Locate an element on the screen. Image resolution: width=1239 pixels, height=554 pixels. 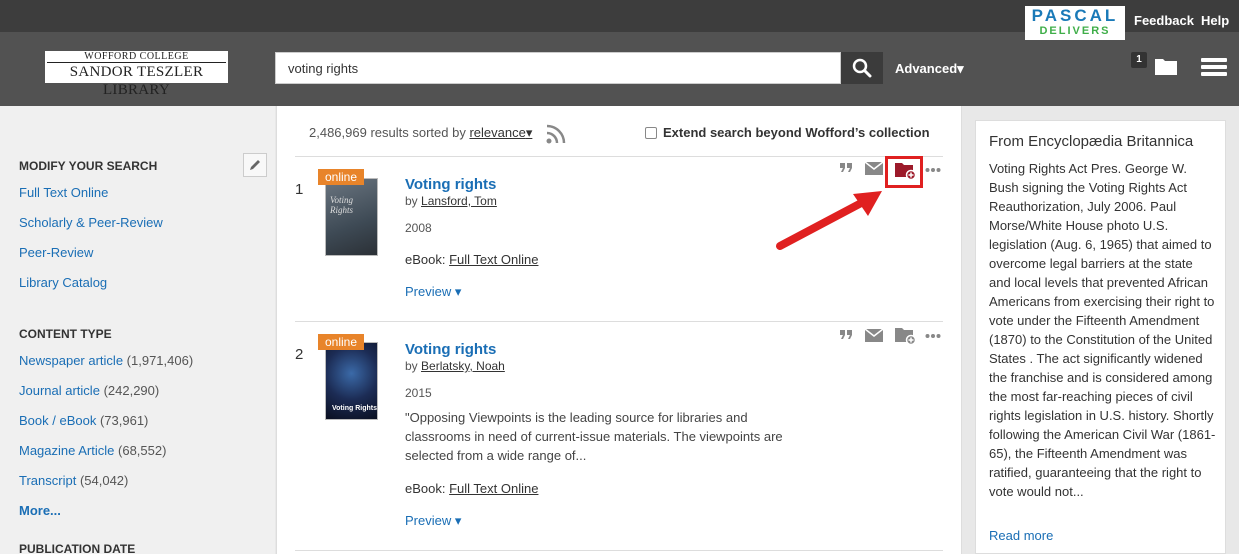
content-type-label: Book / eBook is located at coordinates (58, 420).